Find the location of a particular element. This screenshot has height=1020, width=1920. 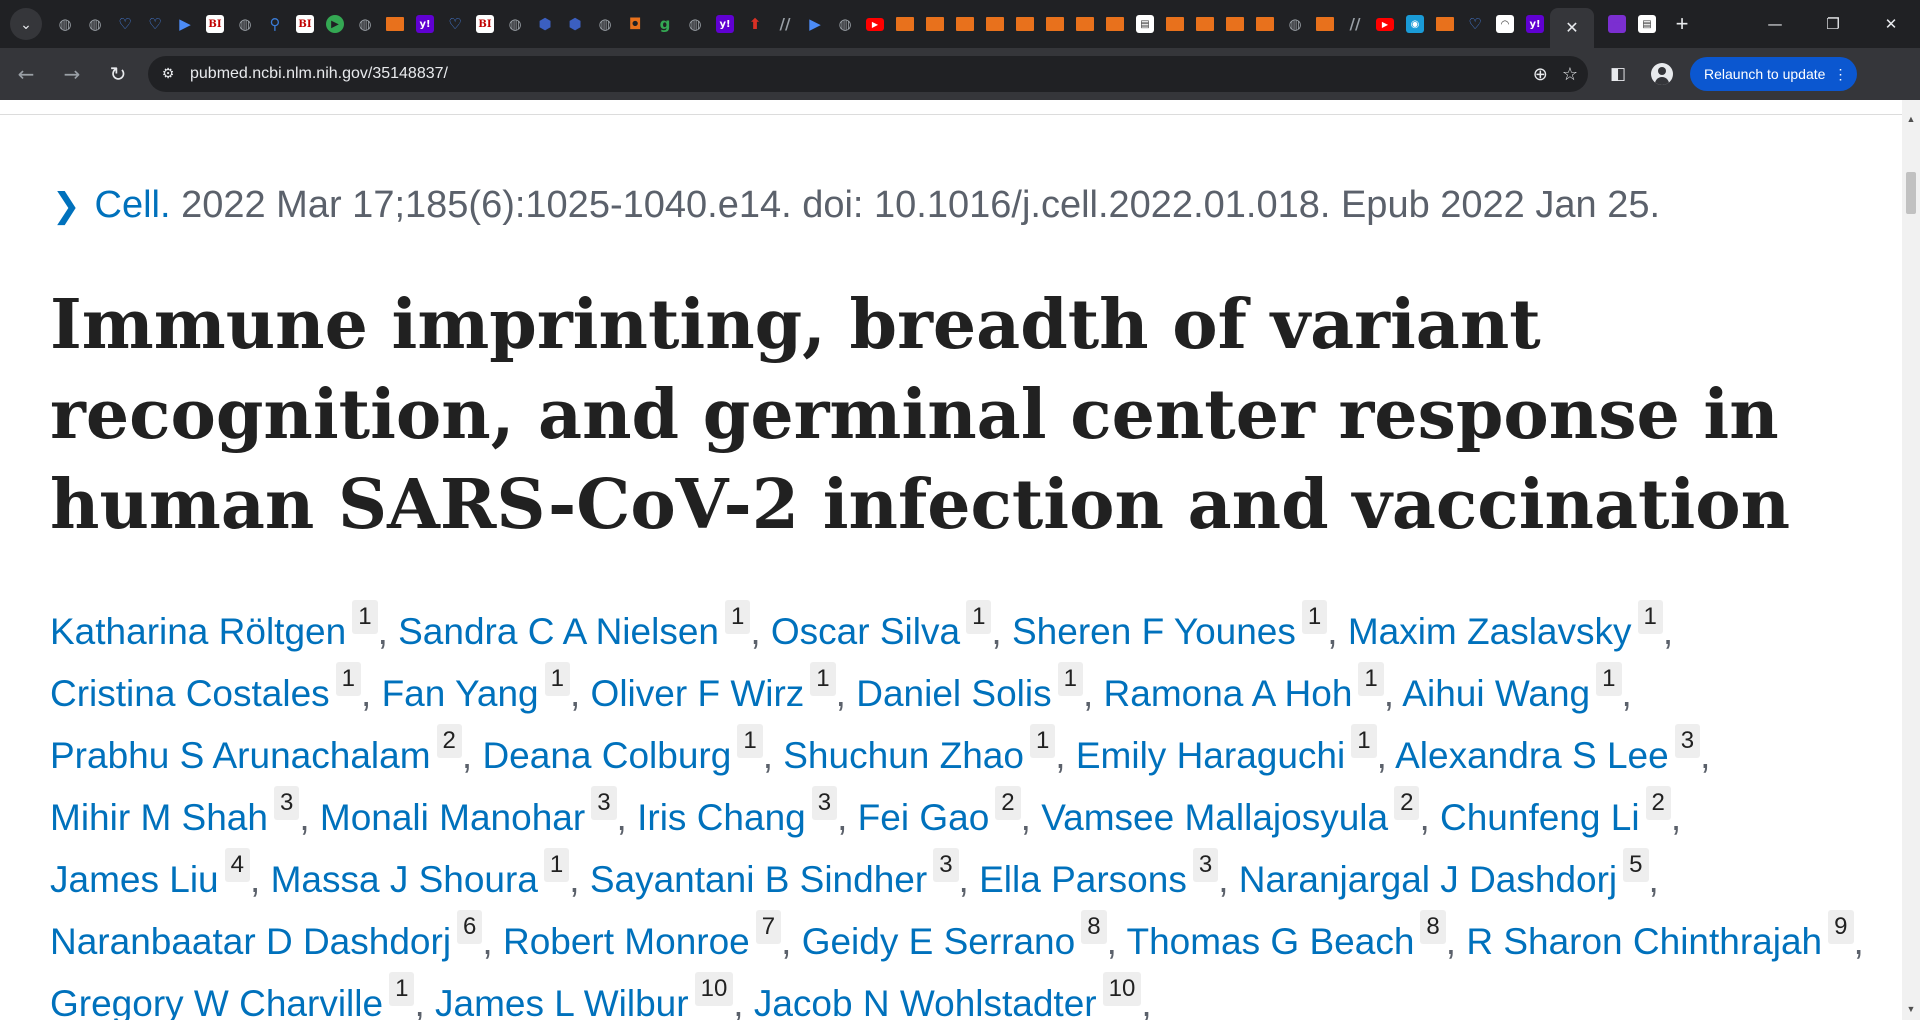

browser-tab-39: ▬ is located at coordinates (1235, 24).